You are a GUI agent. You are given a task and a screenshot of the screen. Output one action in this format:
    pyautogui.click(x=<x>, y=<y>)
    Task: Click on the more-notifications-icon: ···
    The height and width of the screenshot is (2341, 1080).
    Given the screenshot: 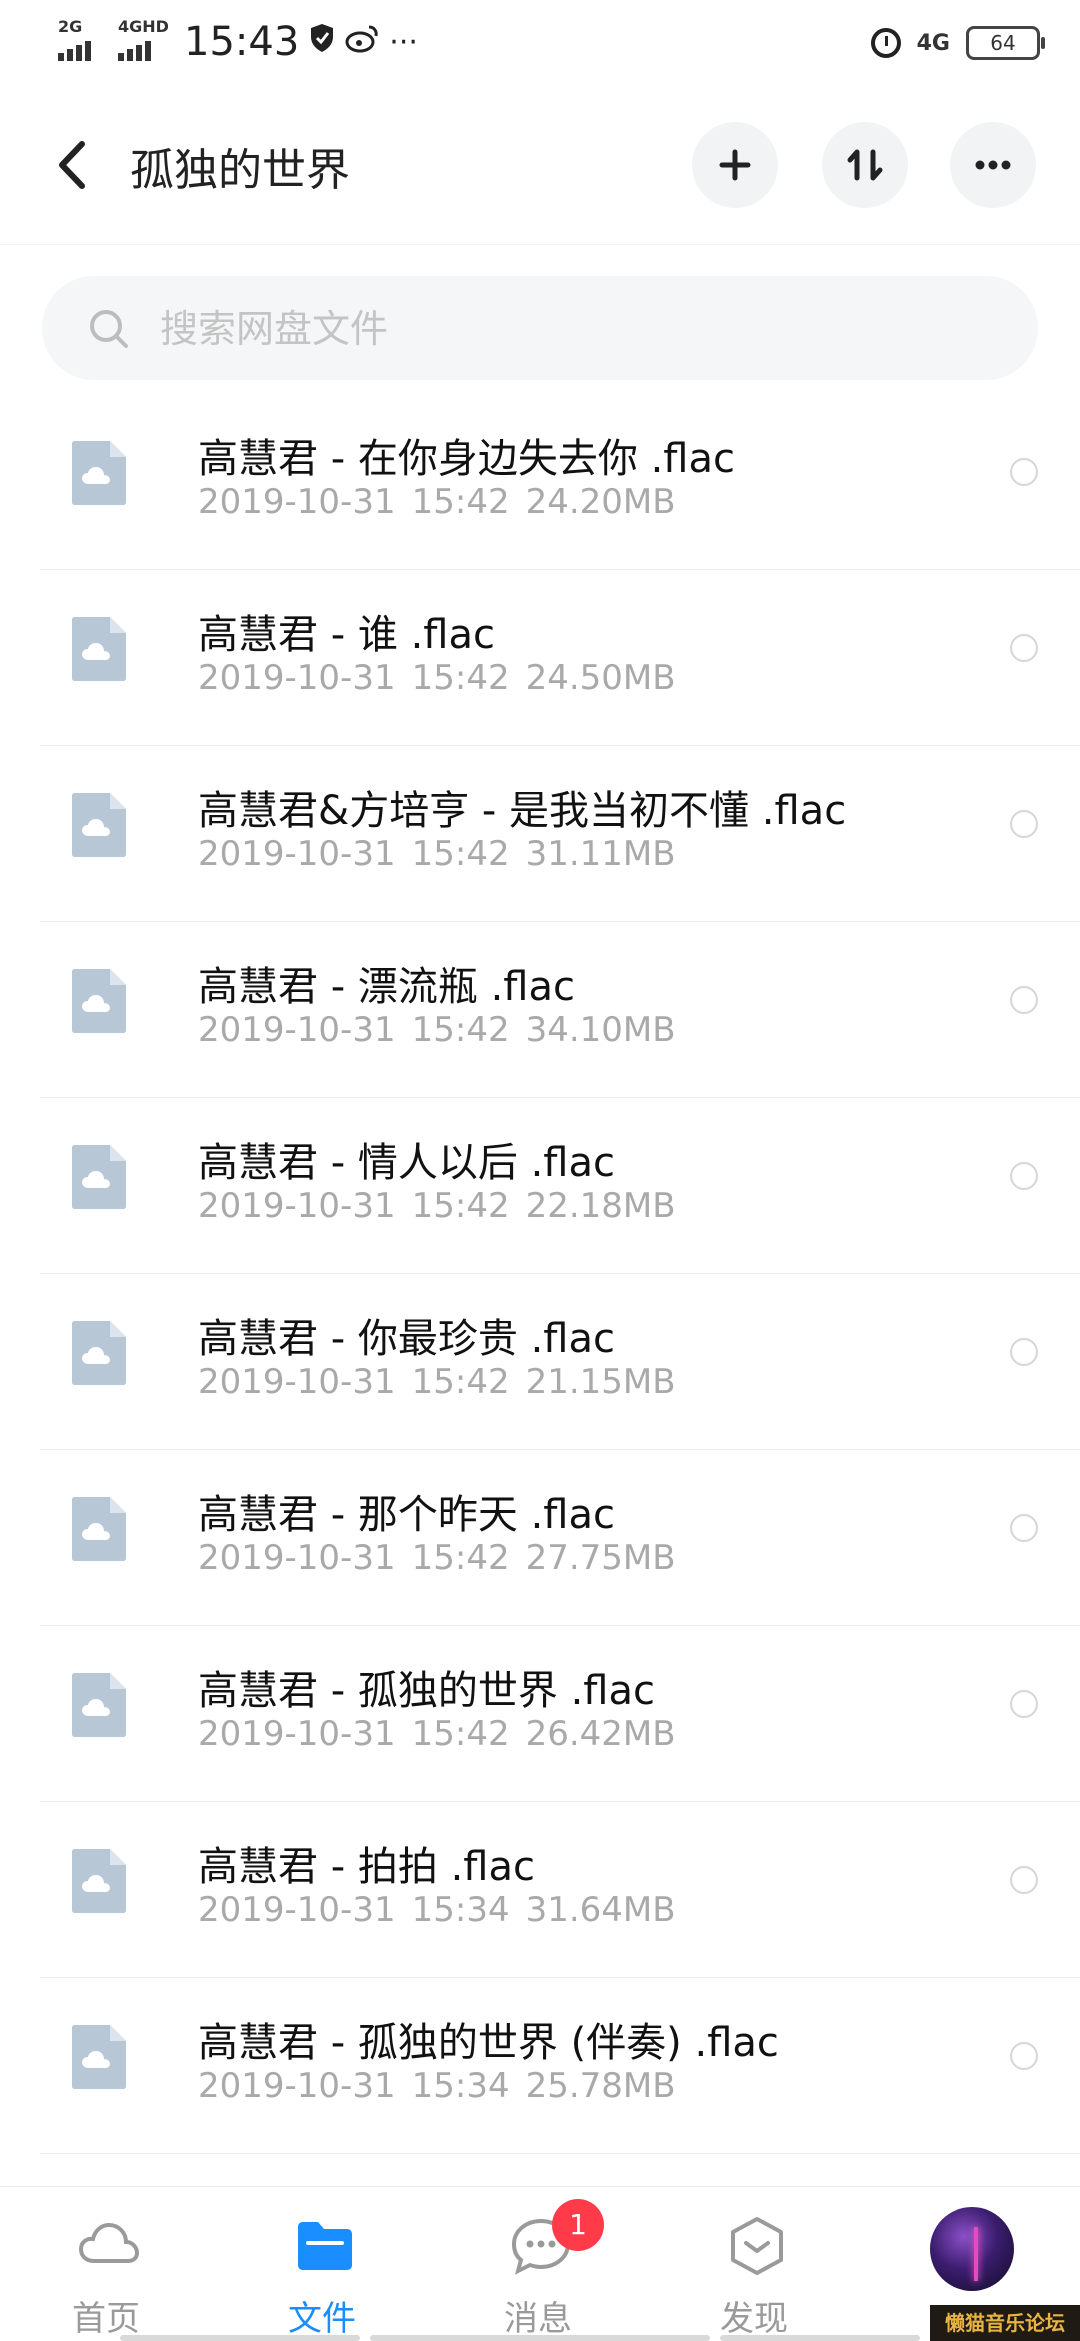 What is the action you would take?
    pyautogui.click(x=403, y=42)
    